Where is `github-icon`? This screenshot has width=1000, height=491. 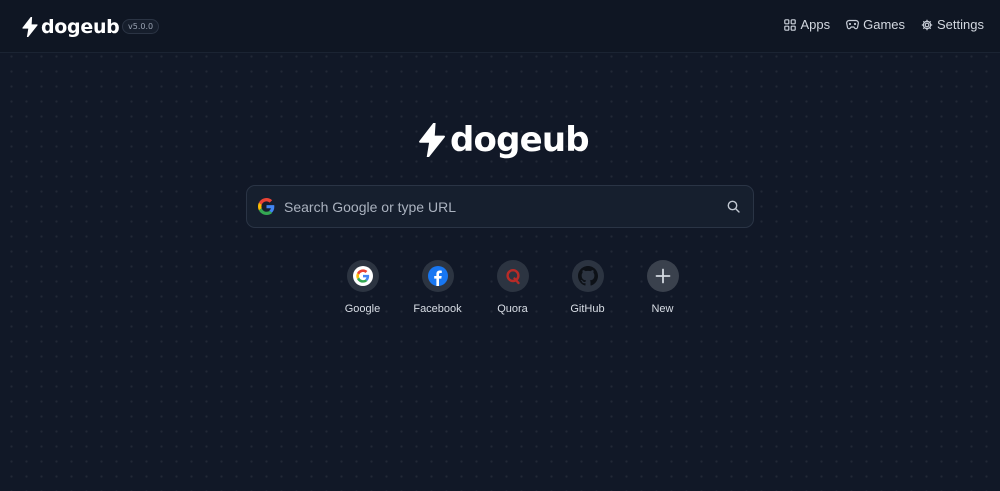
github-icon is located at coordinates (587, 276).